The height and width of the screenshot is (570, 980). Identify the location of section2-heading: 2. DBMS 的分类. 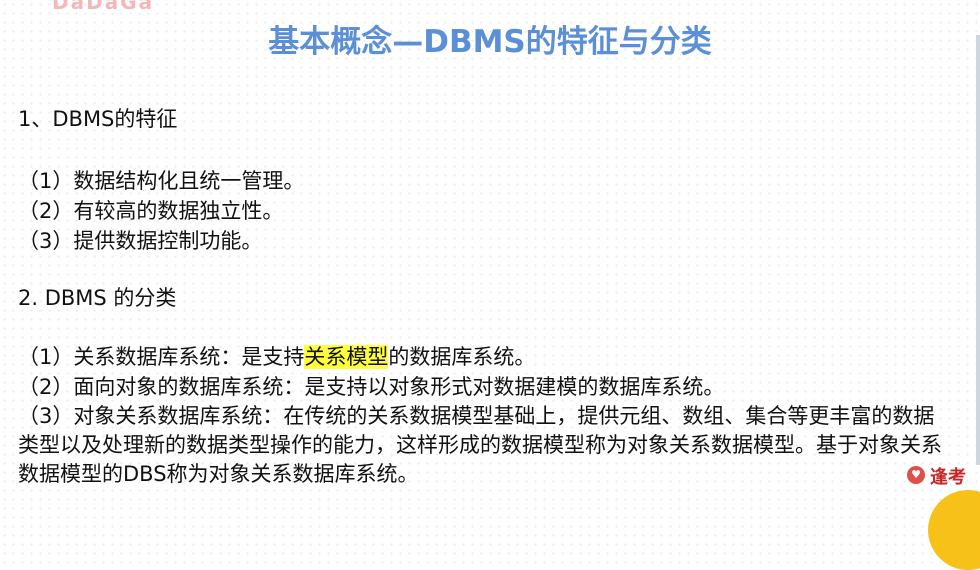
(97, 298).